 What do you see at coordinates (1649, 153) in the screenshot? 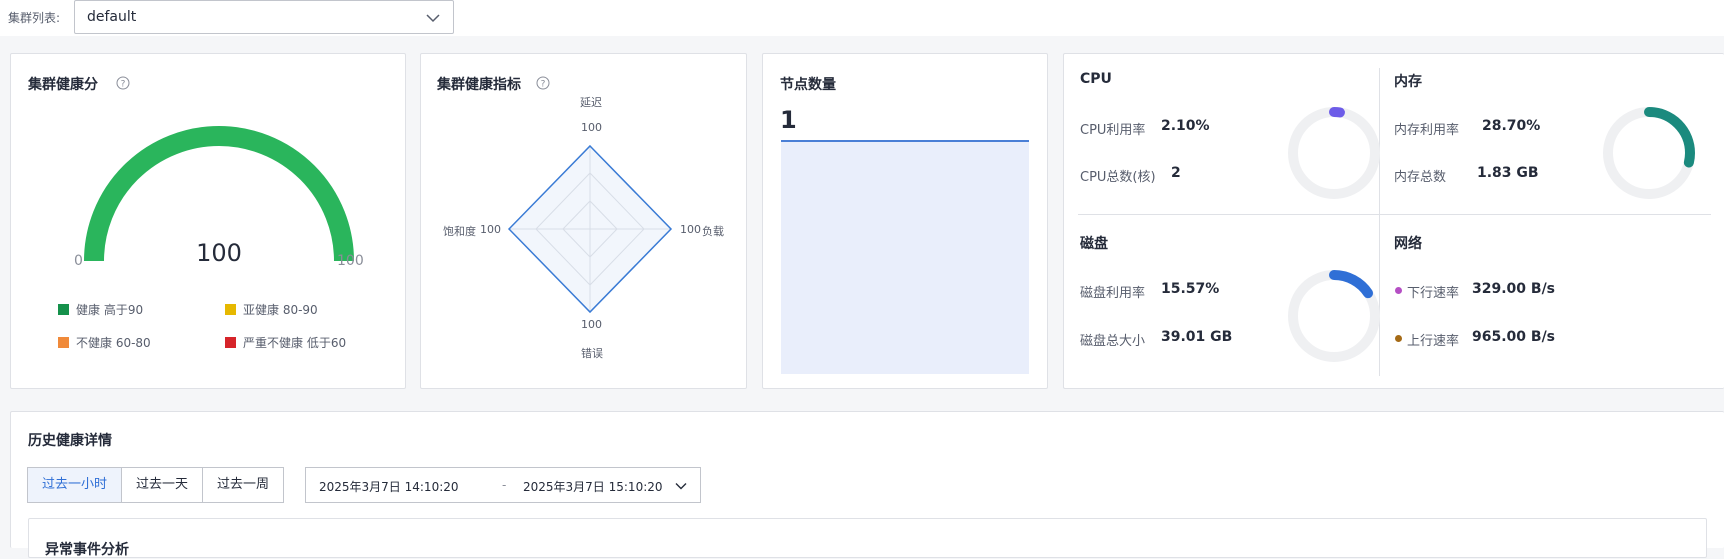
I see `memory-usage-ring` at bounding box center [1649, 153].